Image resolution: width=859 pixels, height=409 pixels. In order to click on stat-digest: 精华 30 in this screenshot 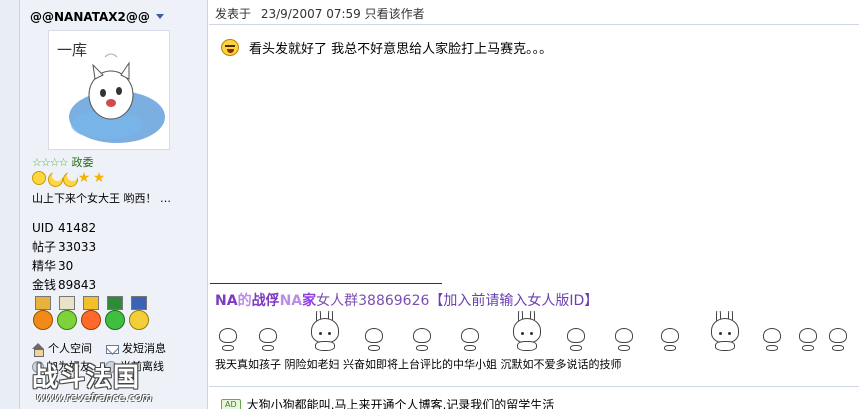, I will do `click(64, 266)`.